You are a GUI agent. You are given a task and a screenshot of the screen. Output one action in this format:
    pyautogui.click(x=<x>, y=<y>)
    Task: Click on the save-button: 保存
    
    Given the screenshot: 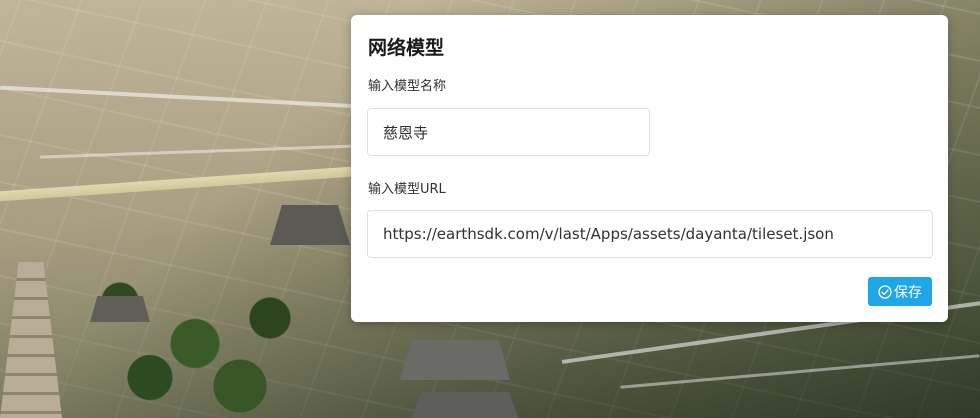 What is the action you would take?
    pyautogui.click(x=900, y=291)
    